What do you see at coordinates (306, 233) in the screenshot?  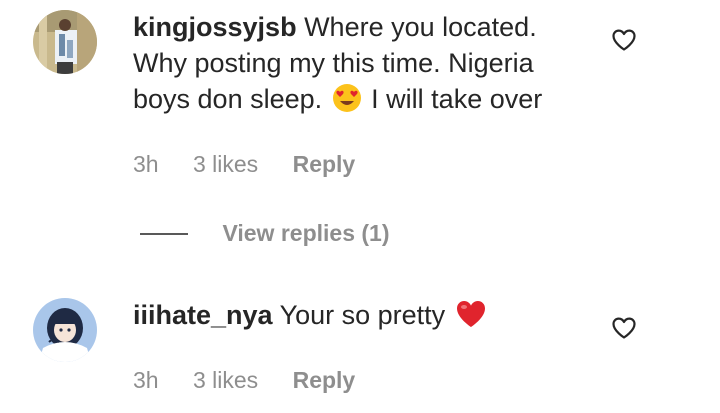 I see `view-replies-label: View replies (1)` at bounding box center [306, 233].